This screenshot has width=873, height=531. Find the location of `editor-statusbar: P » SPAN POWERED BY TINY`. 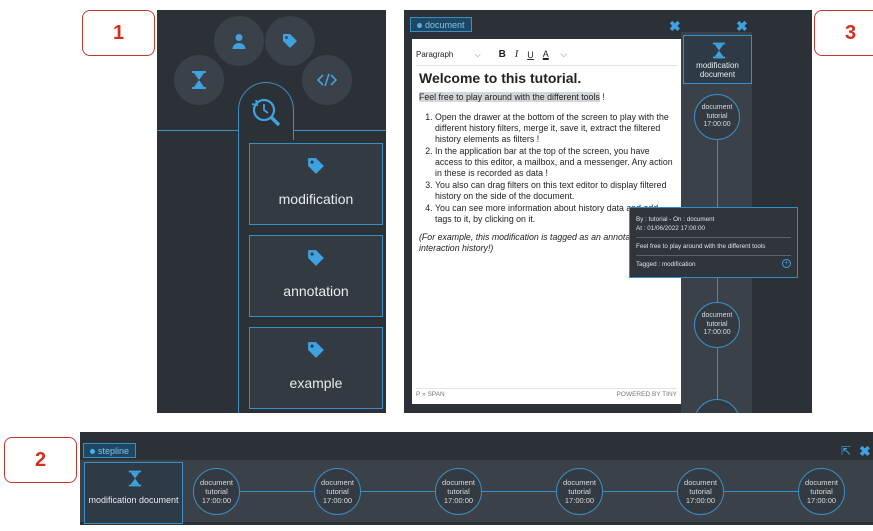

editor-statusbar: P » SPAN POWERED BY TINY is located at coordinates (546, 394).